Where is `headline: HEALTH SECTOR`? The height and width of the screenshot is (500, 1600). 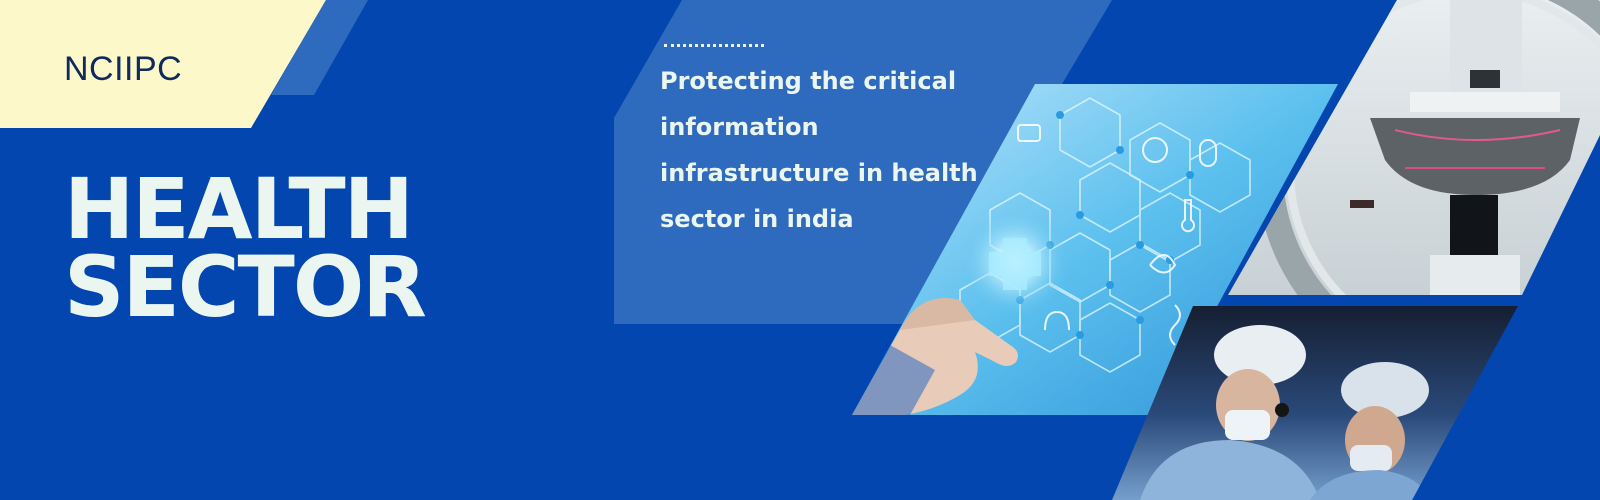
headline: HEALTH SECTOR is located at coordinates (245, 248).